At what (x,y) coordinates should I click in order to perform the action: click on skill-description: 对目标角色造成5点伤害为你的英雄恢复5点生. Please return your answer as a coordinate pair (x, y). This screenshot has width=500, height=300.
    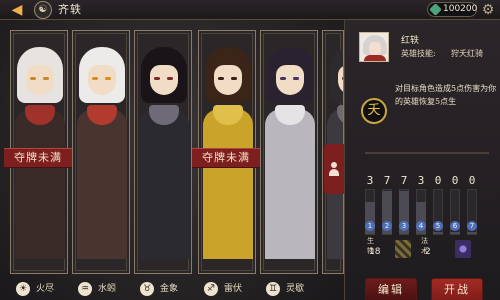
    Looking at the image, I should click on (446, 95).